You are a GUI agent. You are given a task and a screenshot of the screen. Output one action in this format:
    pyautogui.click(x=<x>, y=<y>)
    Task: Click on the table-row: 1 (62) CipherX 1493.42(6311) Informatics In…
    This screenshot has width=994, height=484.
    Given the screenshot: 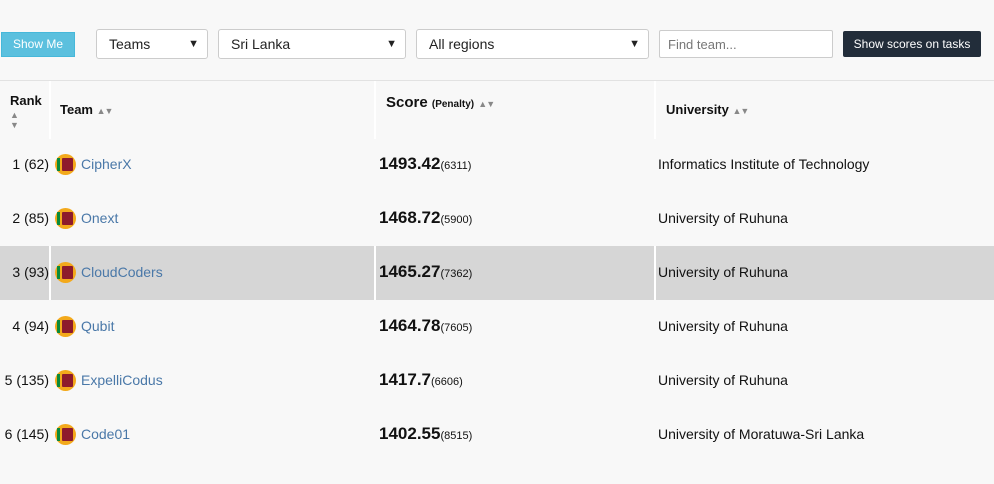 What is the action you would take?
    pyautogui.click(x=497, y=165)
    